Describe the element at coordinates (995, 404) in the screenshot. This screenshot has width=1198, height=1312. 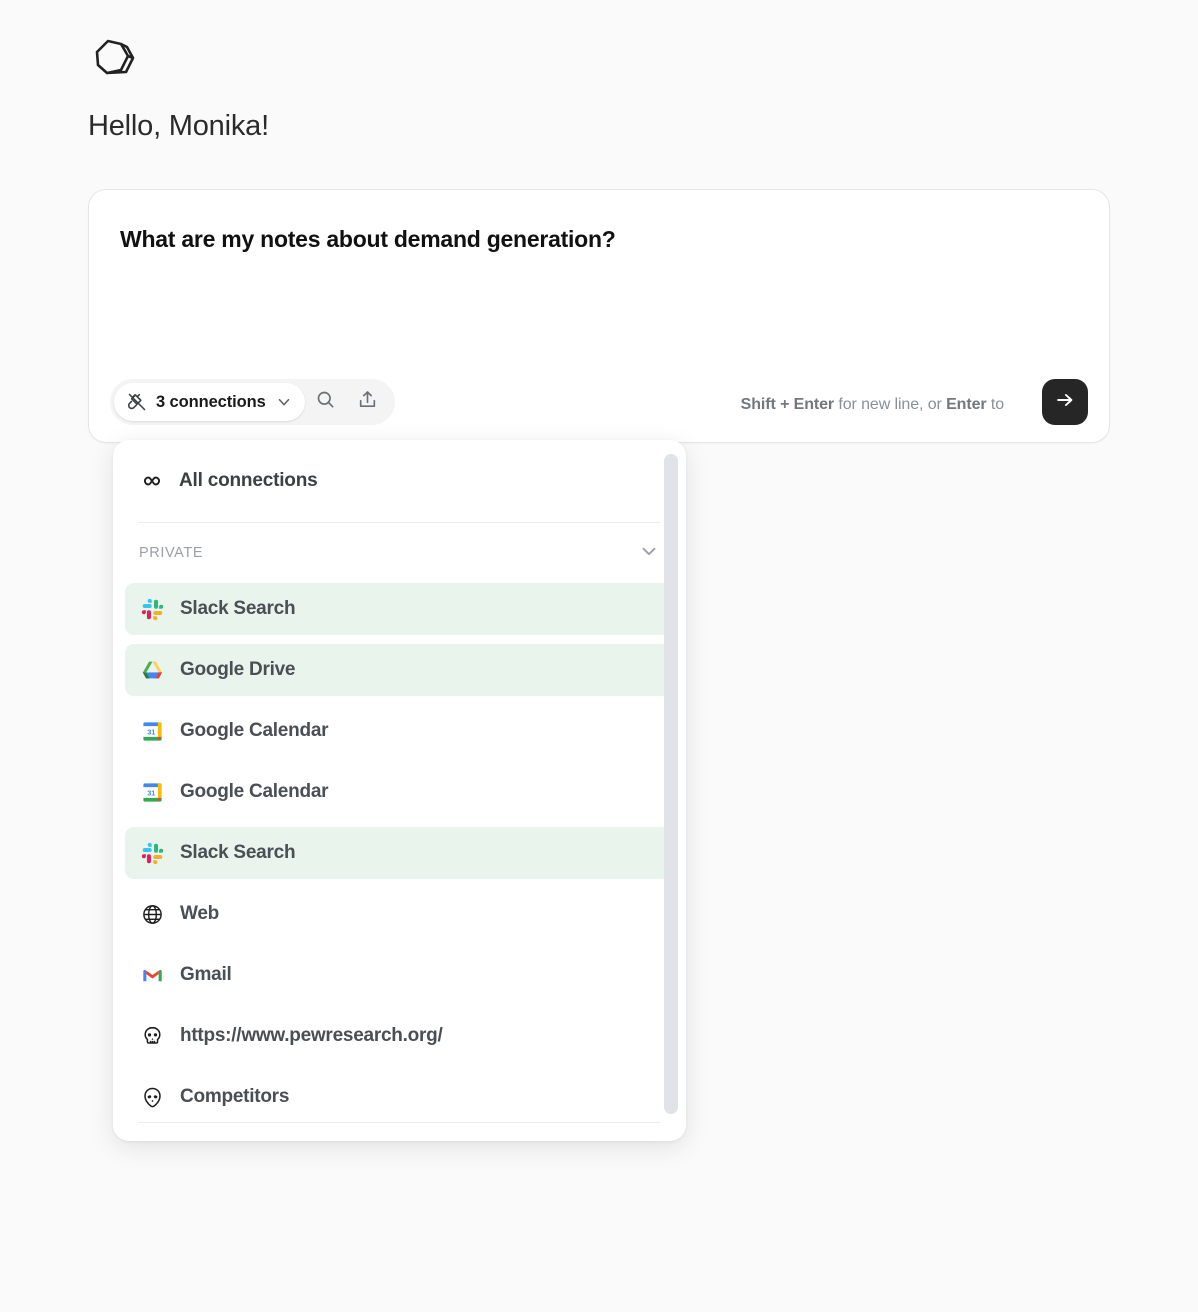
I see `hint-tail: to` at that location.